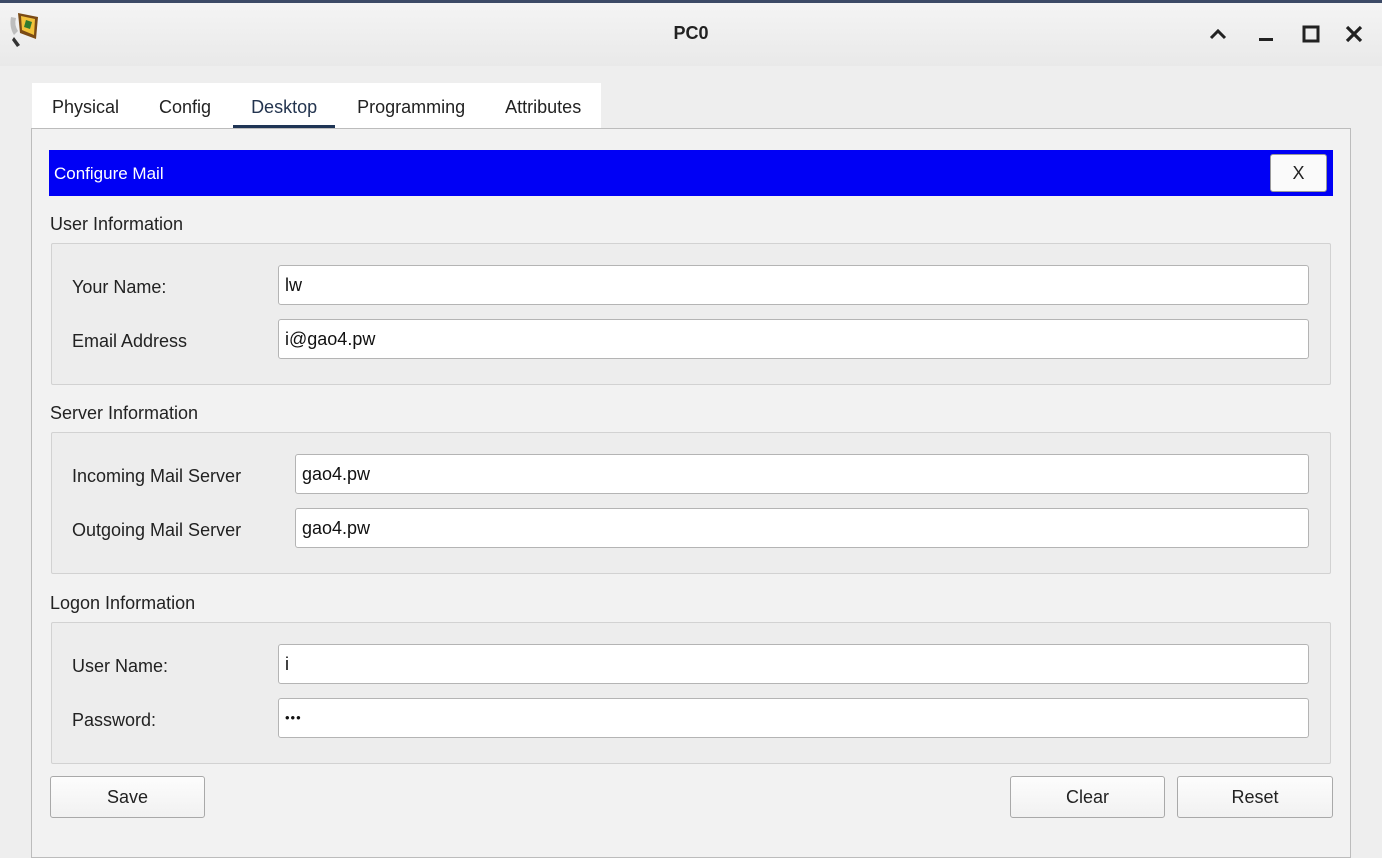 This screenshot has height=858, width=1382. I want to click on your-name-label: Your Name:, so click(119, 287).